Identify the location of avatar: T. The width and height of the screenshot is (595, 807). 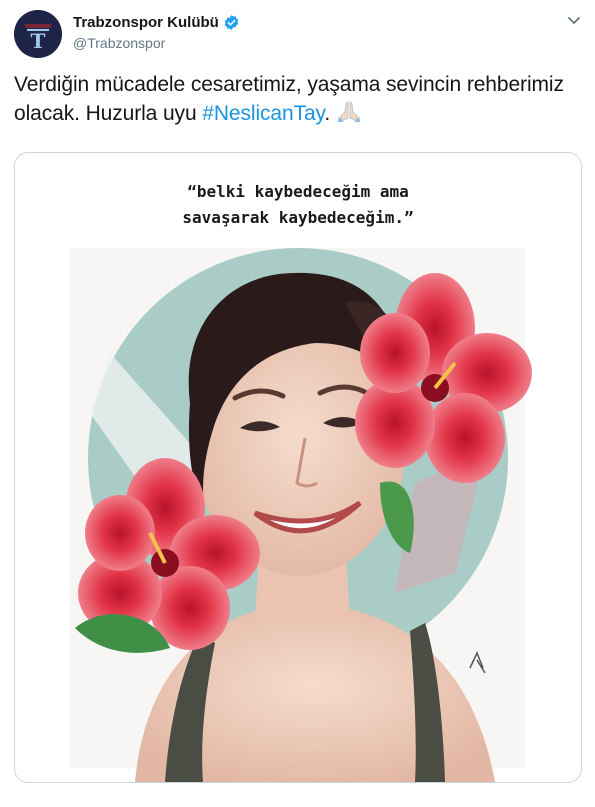
(38, 34).